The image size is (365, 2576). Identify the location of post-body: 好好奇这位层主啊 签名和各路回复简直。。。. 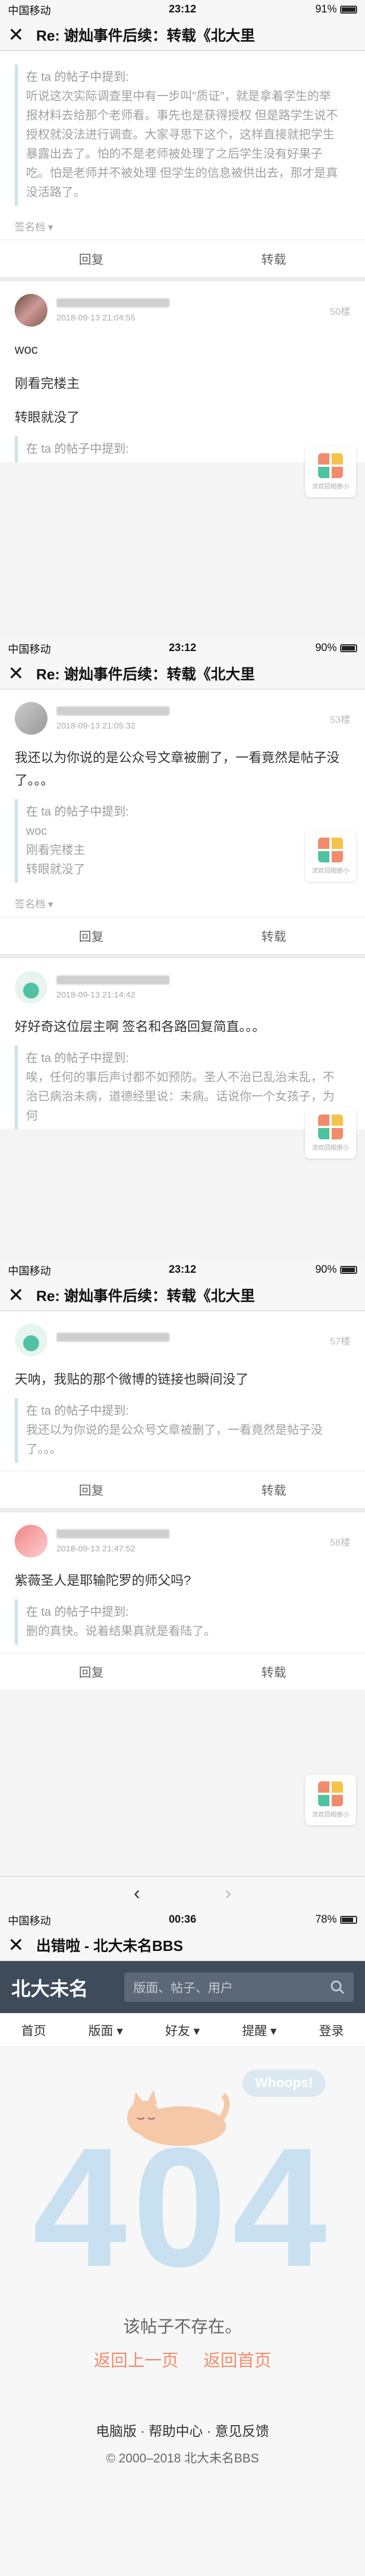
(140, 1026).